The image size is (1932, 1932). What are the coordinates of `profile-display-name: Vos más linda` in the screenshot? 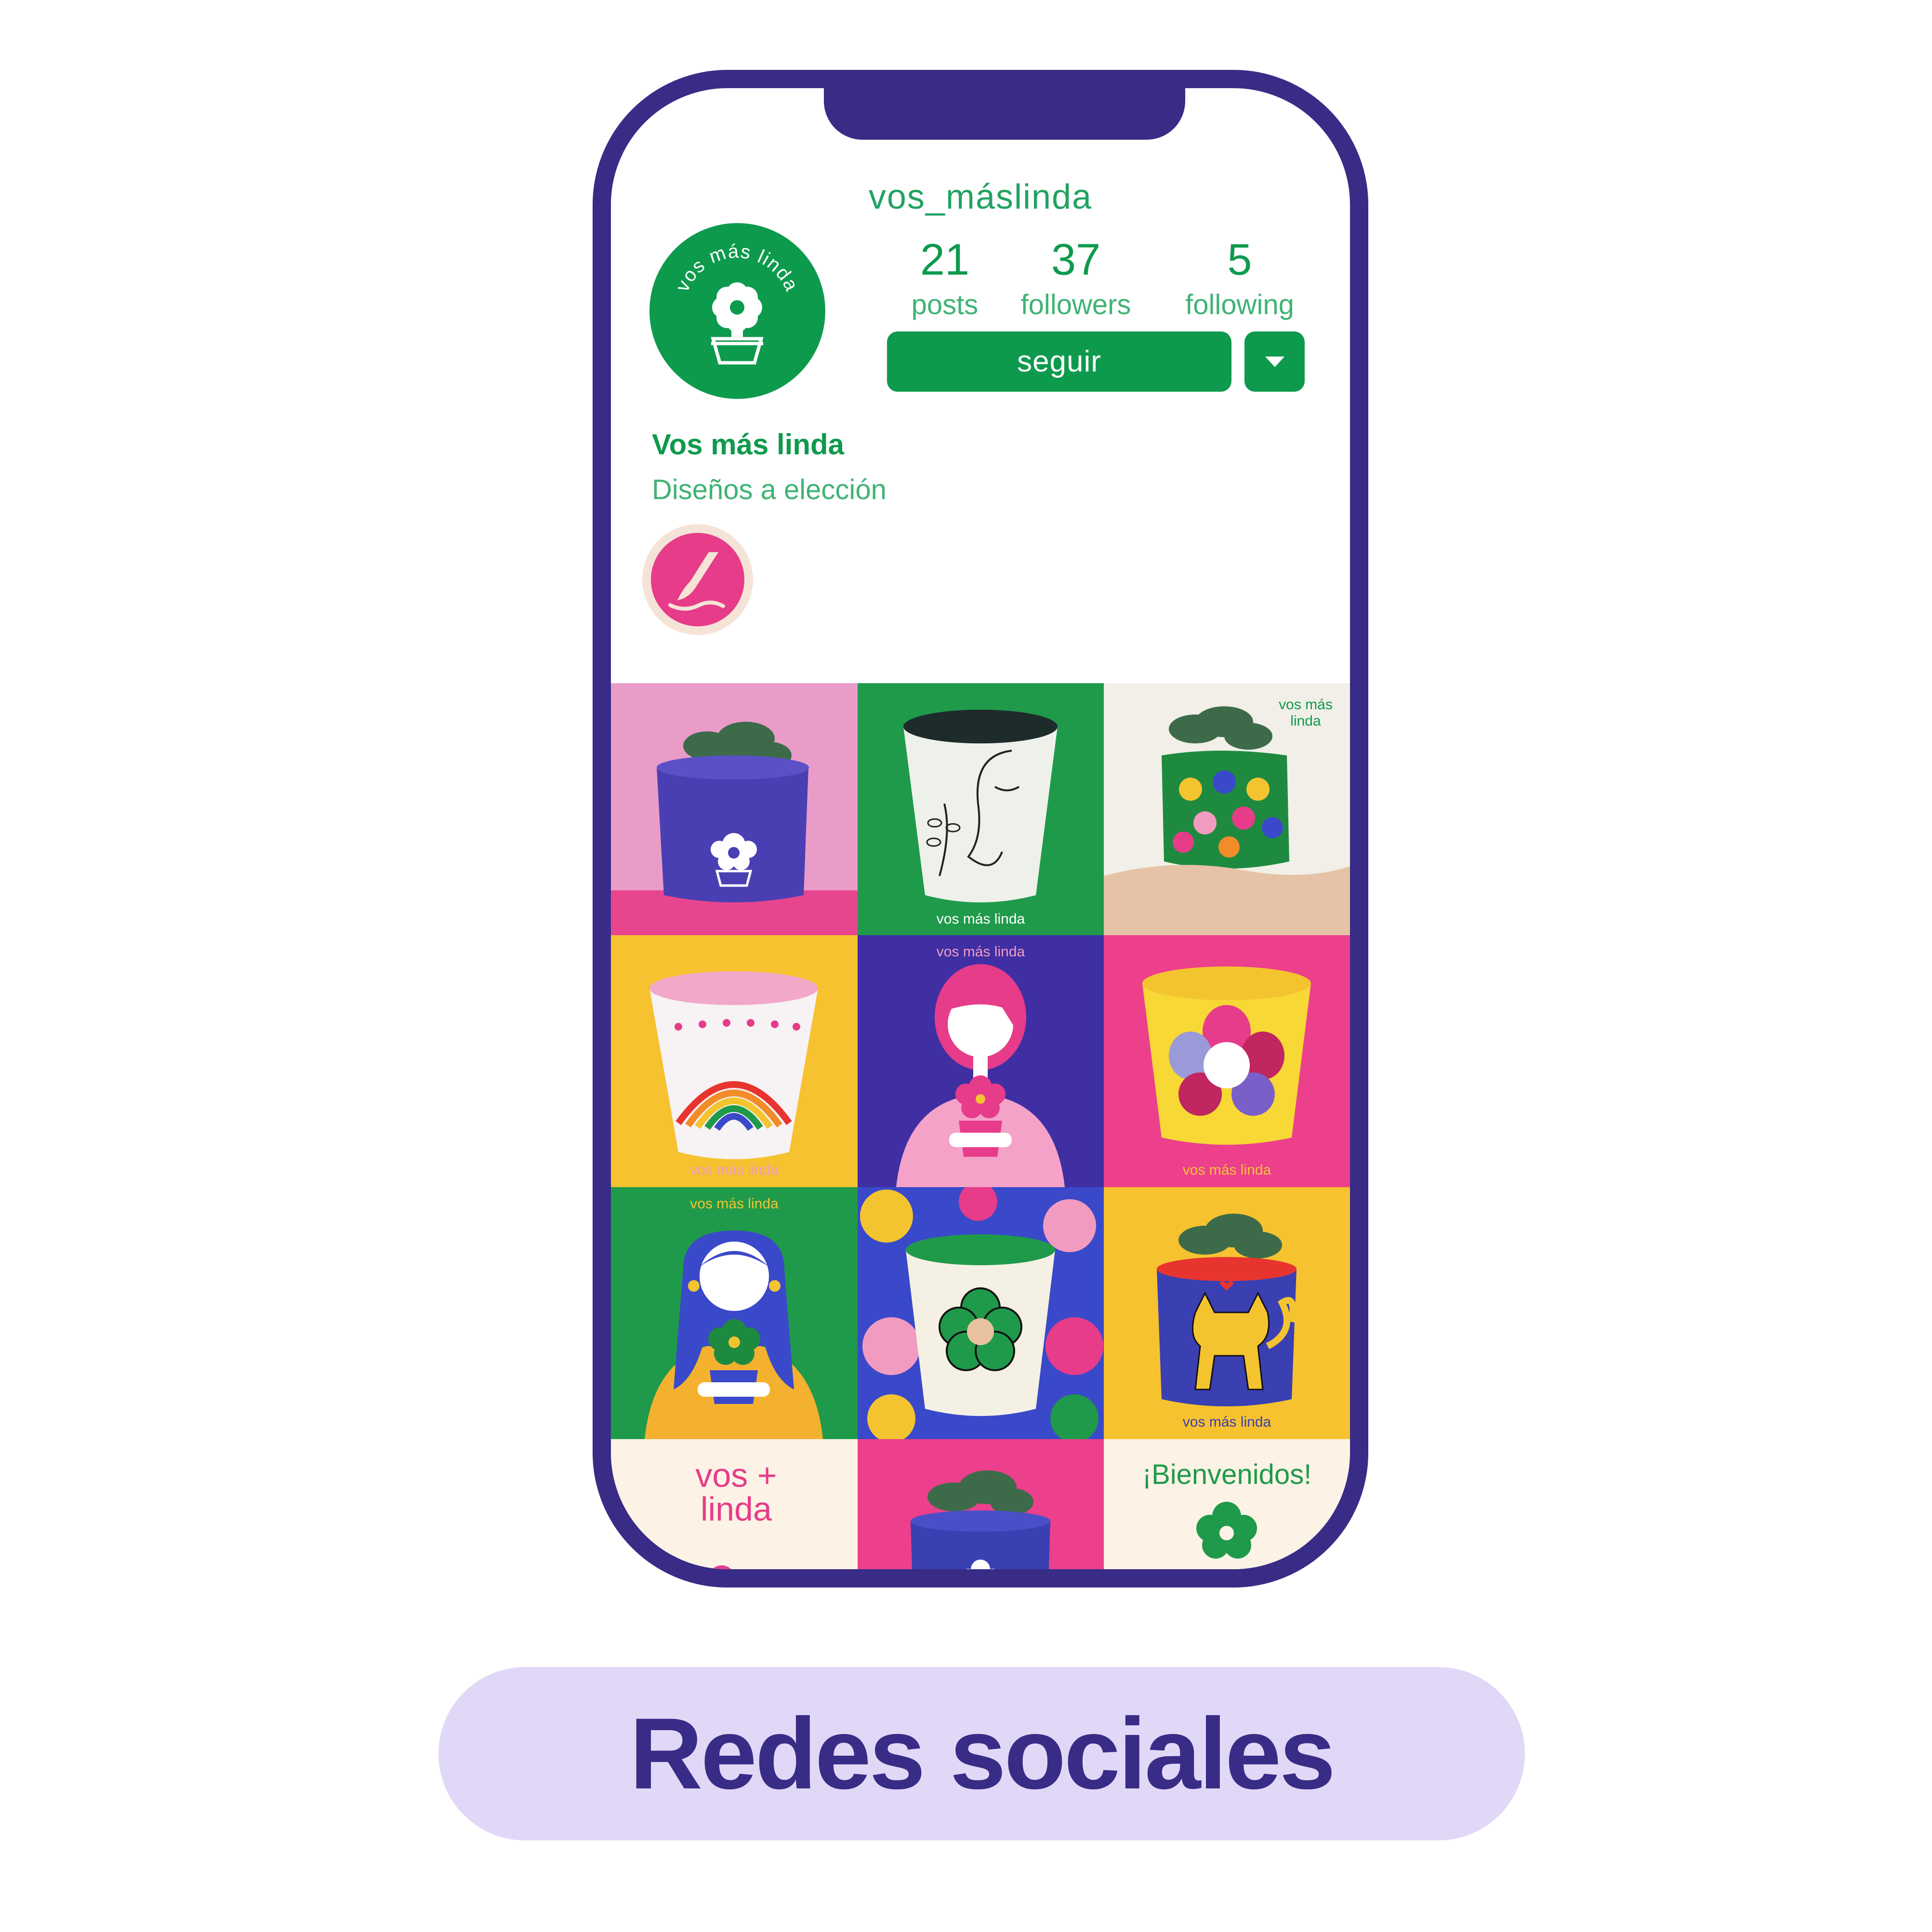 It's located at (748, 444).